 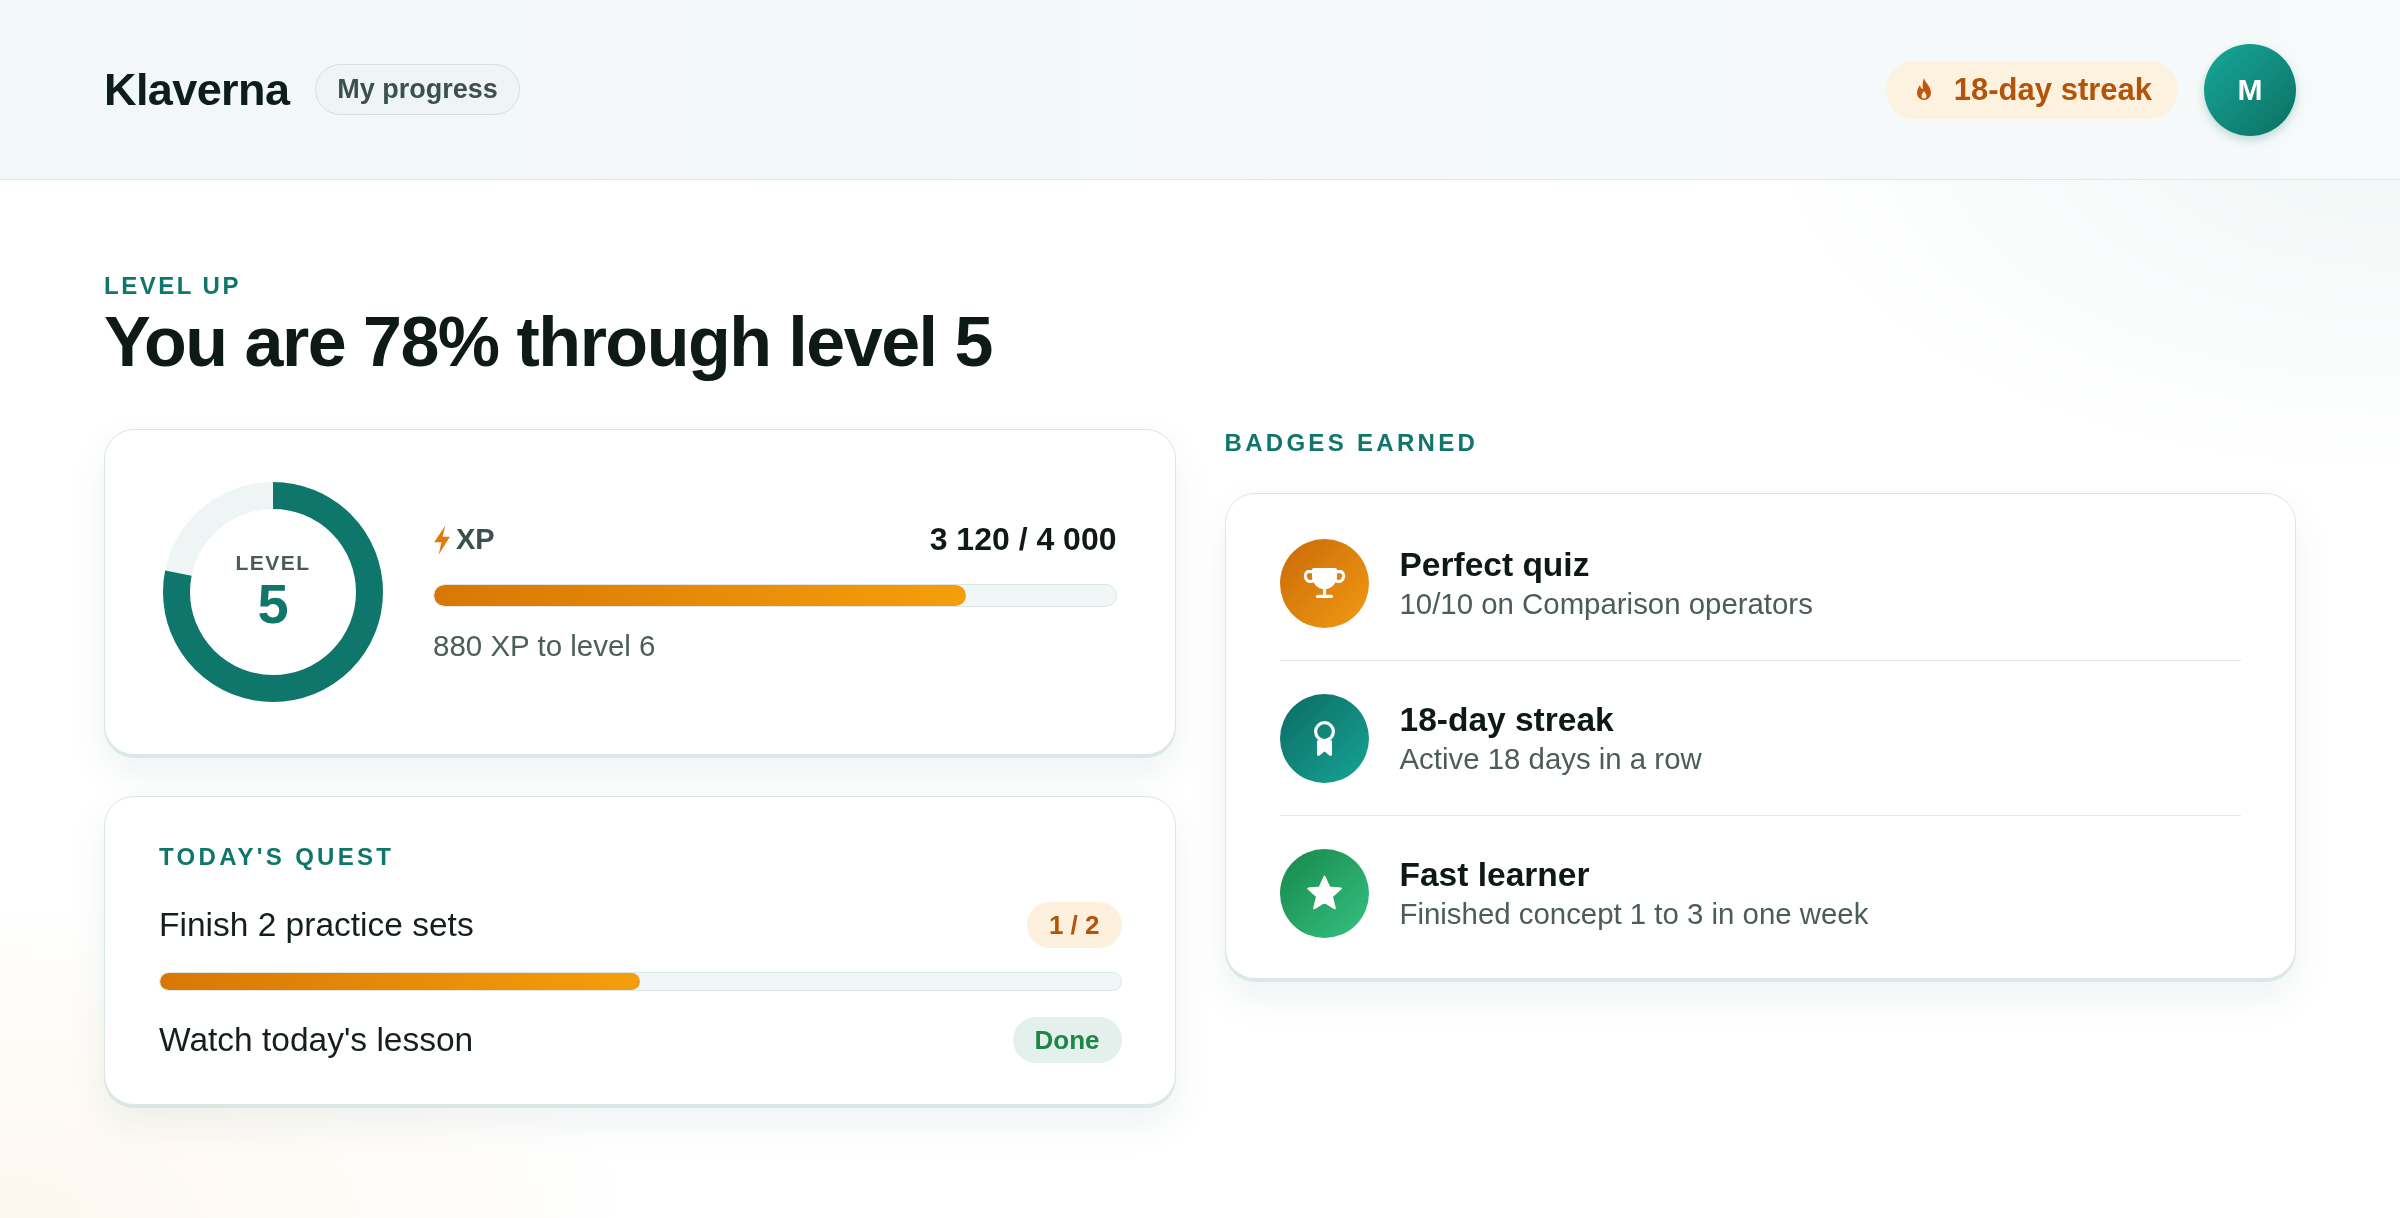 I want to click on xp-reading: 3 120 / 4 000, so click(x=1023, y=539).